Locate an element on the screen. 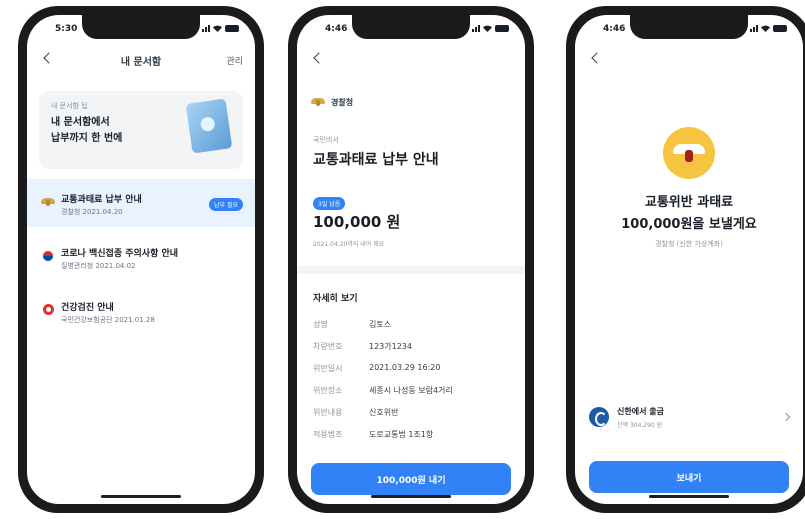 The height and width of the screenshot is (519, 805). list-item-covid-vaccine: 코로나 백신접종 주의사항 안내 질병관리청 2021.04.02 is located at coordinates (141, 257).